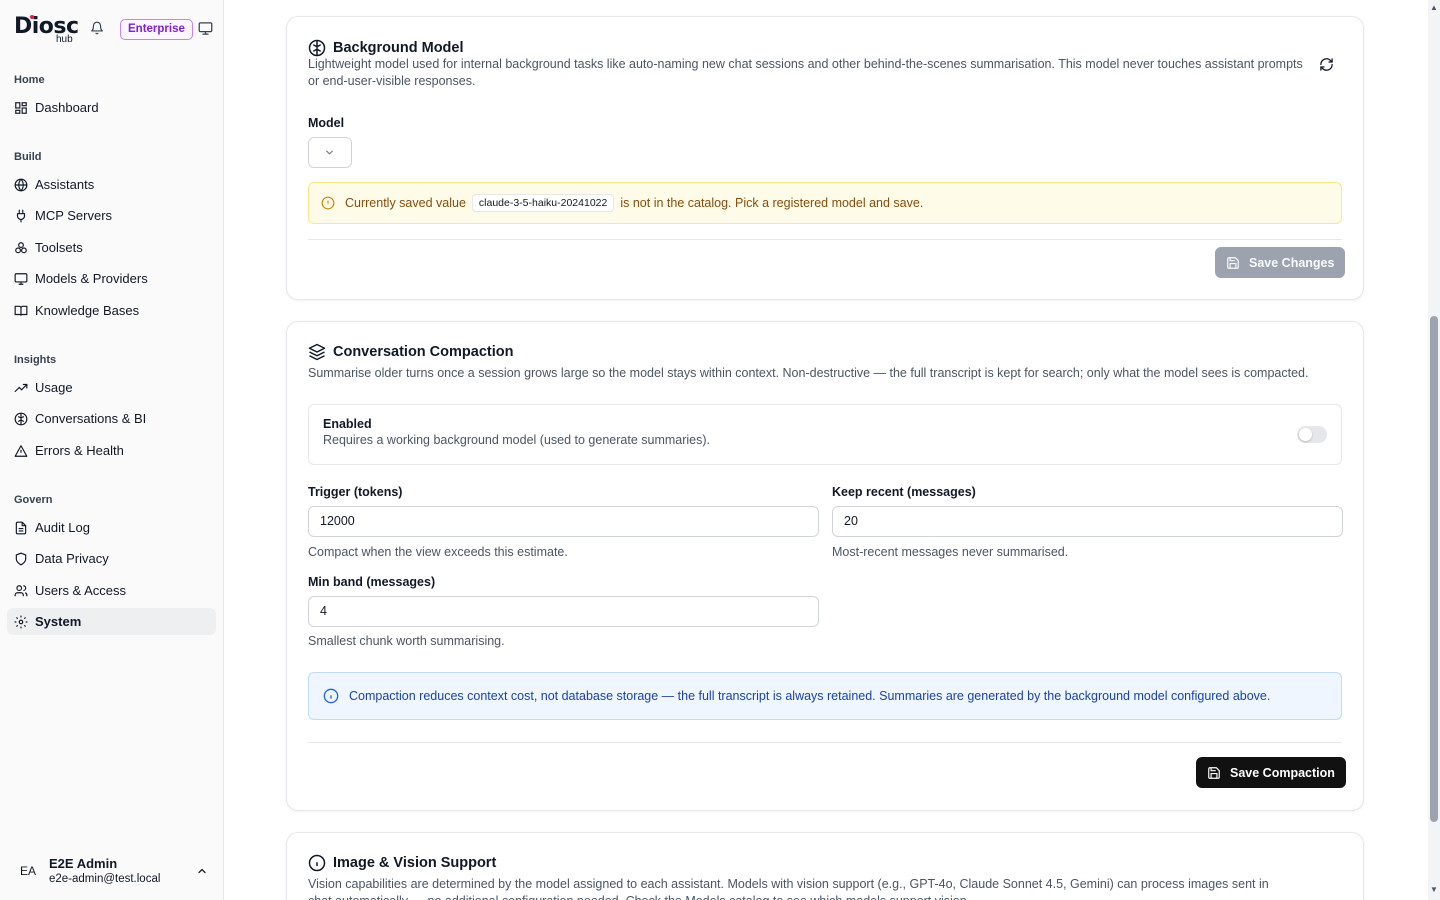  What do you see at coordinates (415, 863) in the screenshot?
I see `card-title-text: Image & Vision Support` at bounding box center [415, 863].